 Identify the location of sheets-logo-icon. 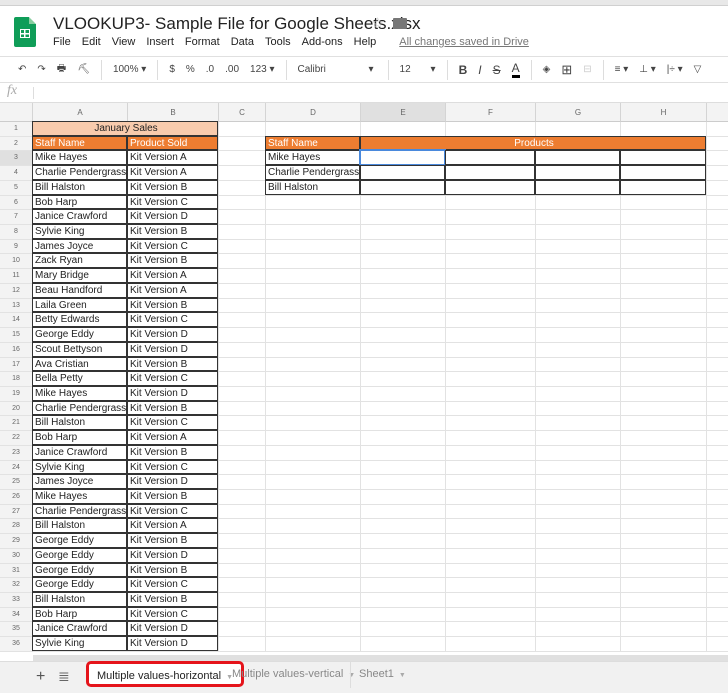
(25, 32).